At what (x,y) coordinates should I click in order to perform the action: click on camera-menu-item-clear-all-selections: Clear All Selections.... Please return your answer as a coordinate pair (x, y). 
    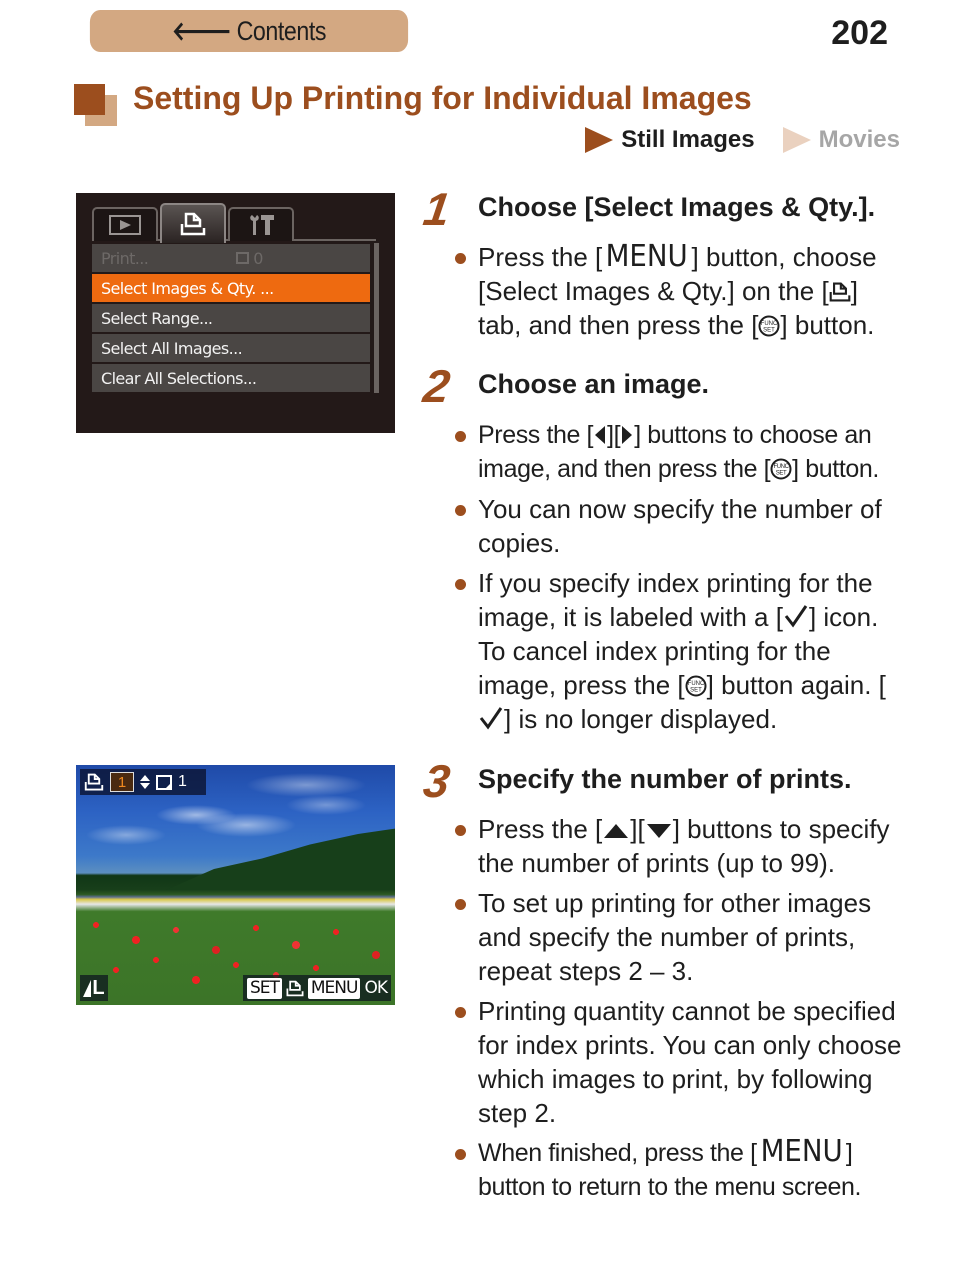
    Looking at the image, I should click on (231, 378).